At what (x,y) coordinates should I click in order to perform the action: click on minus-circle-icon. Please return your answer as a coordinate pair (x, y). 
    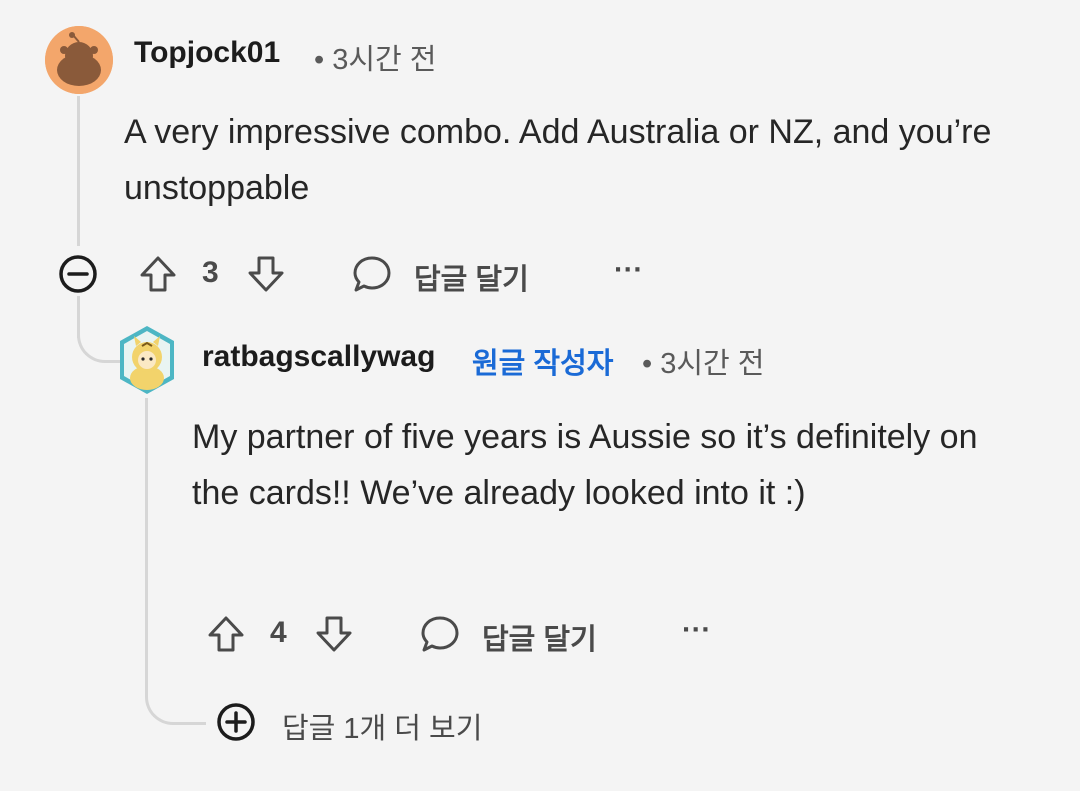
    Looking at the image, I should click on (78, 274).